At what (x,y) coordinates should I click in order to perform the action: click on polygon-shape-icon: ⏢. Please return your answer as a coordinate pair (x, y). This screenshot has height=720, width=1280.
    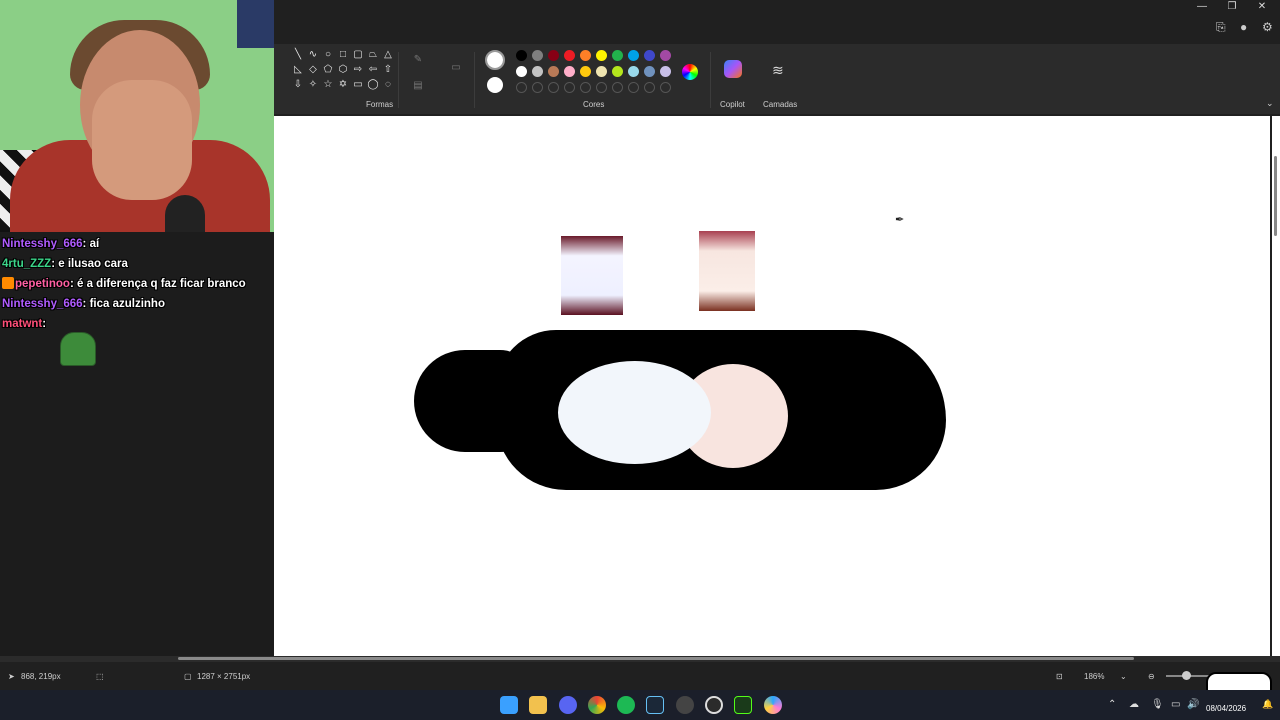
    Looking at the image, I should click on (373, 55).